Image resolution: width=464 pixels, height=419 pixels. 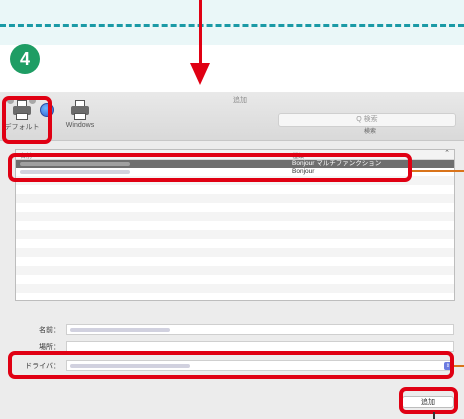 I want to click on window-title: 追加, so click(x=240, y=100).